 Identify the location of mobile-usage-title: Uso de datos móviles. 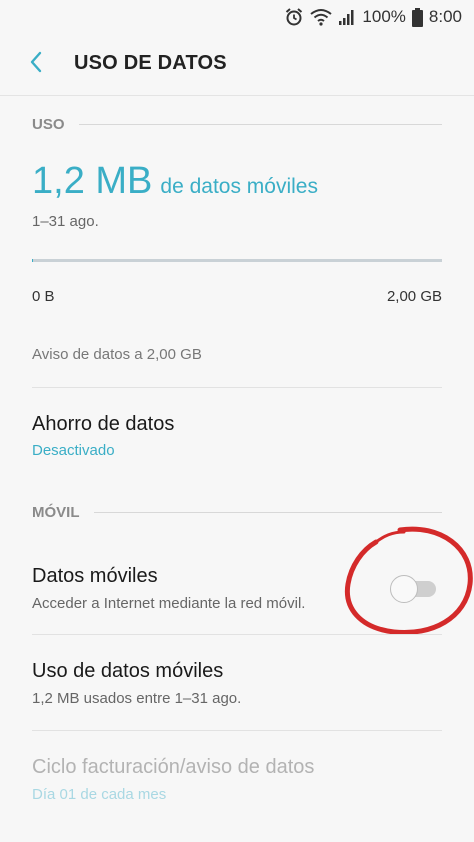
(128, 671).